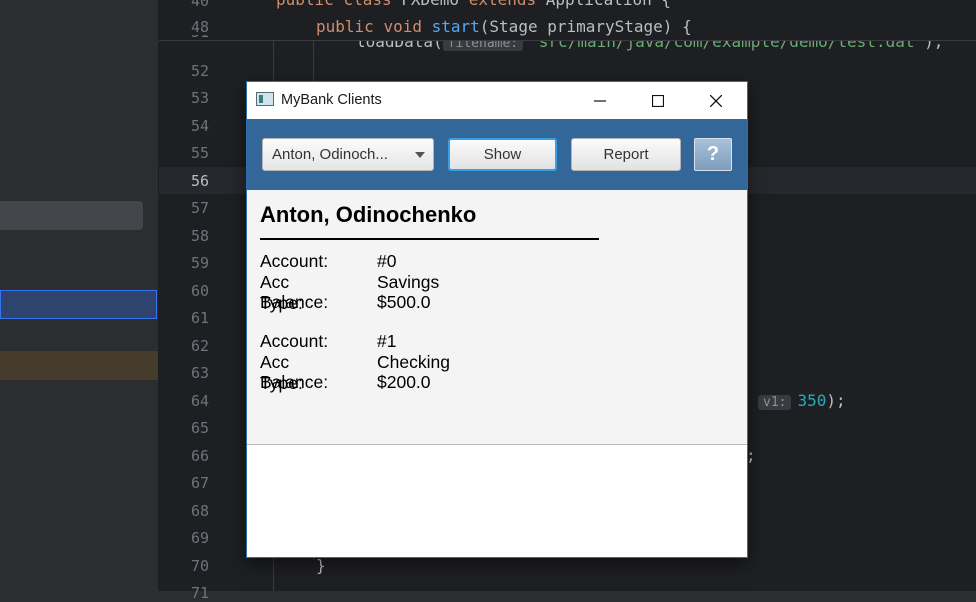 The height and width of the screenshot is (602, 976). Describe the element at coordinates (199, 5) in the screenshot. I see `line-number: 40` at that location.